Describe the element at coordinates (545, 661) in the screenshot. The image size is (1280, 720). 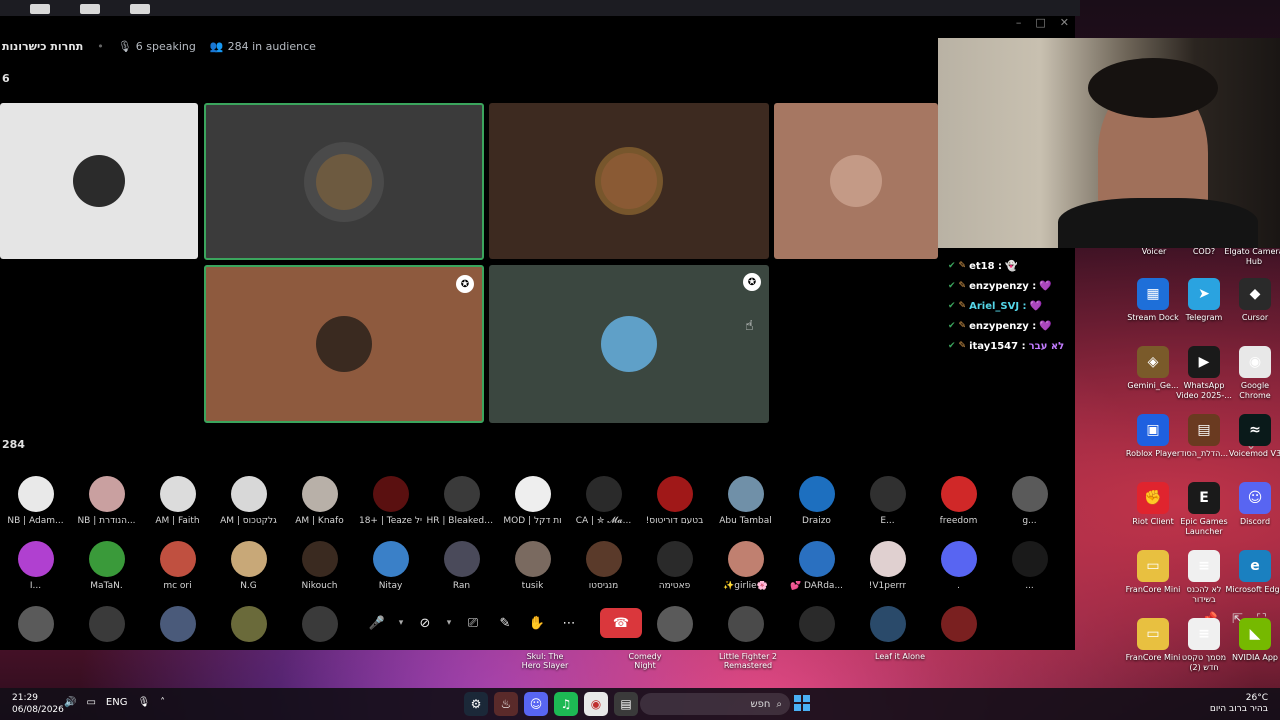
I see `desktop-label: Skul: The Hero Slayer` at that location.